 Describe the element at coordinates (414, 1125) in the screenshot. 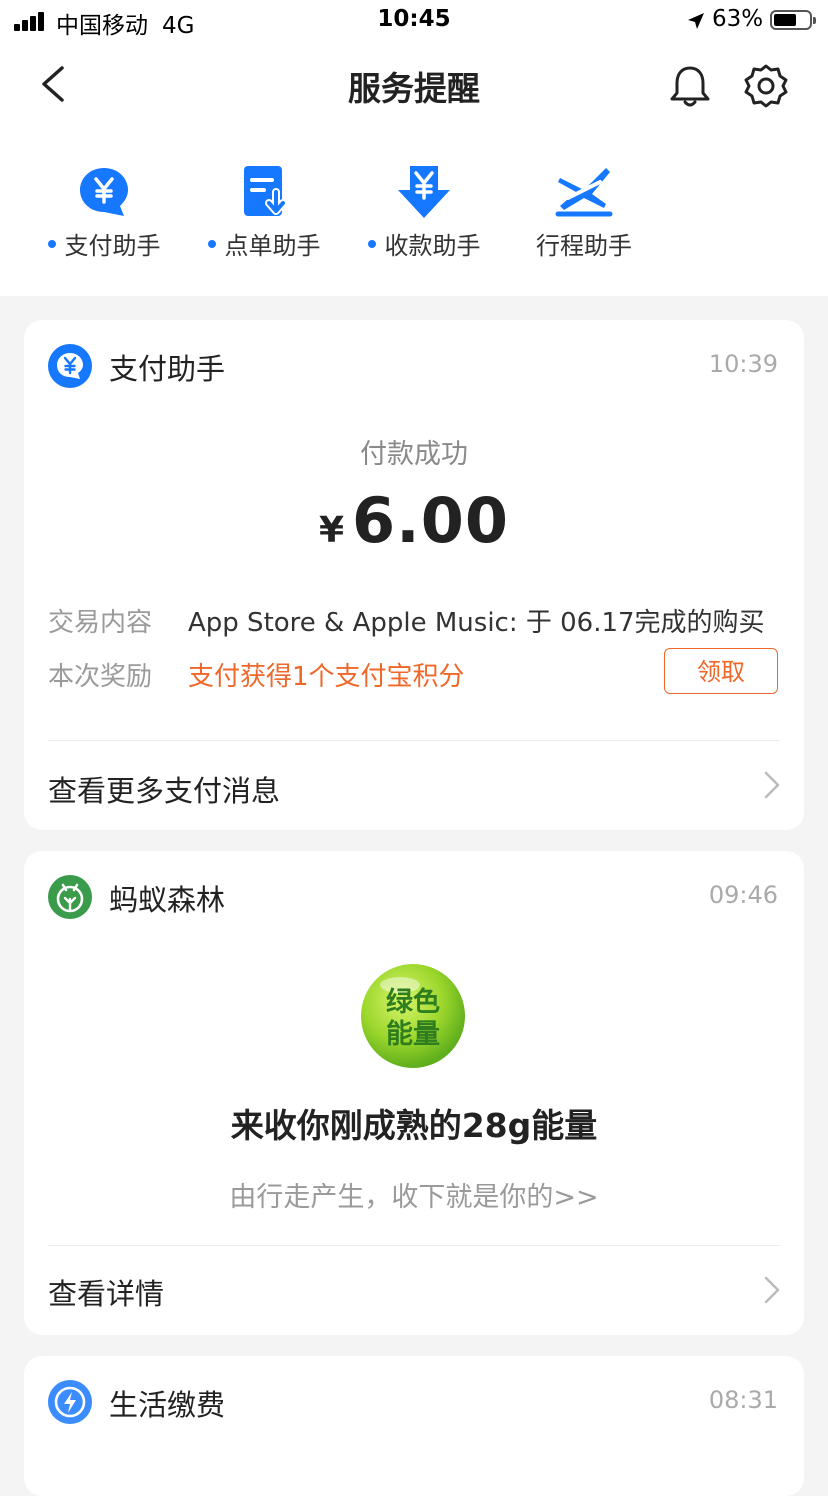

I see `energy-headline: 来收你刚成熟的28g能量` at that location.